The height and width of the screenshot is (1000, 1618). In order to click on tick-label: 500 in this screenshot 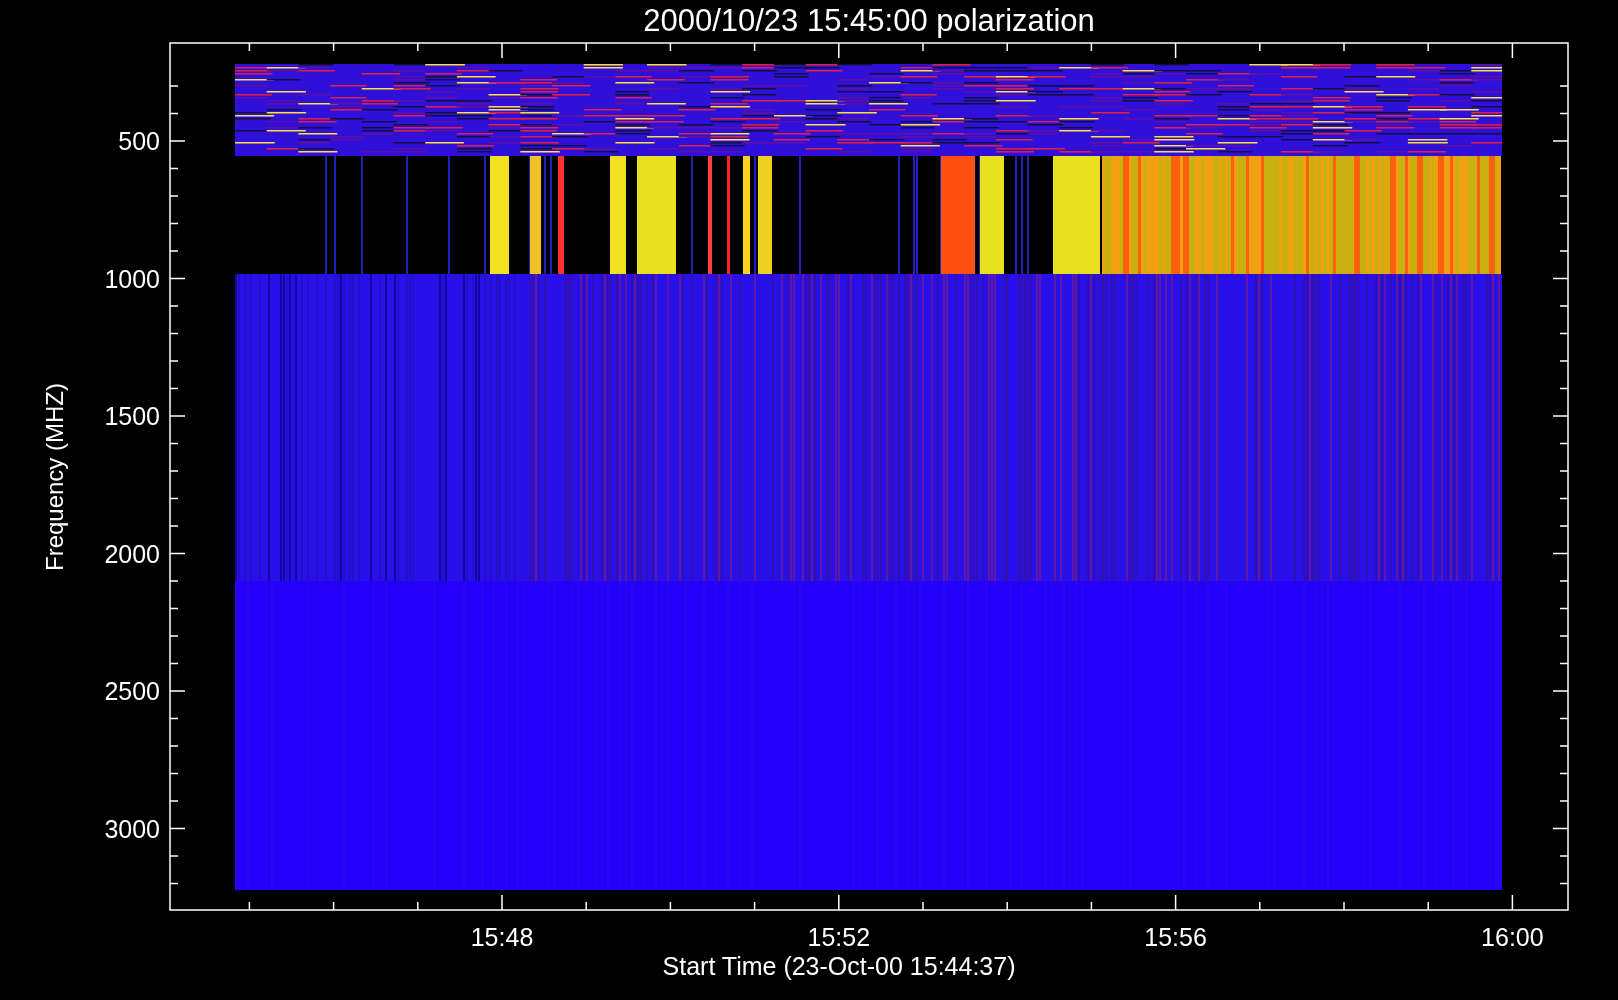, I will do `click(139, 141)`.